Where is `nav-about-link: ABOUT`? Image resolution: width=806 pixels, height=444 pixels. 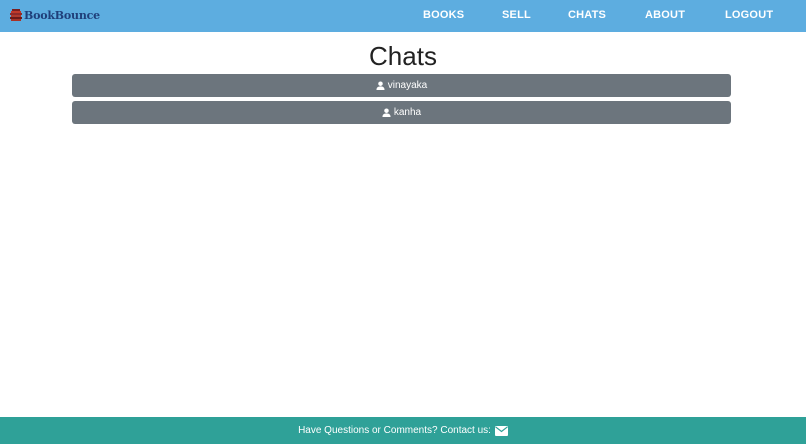 nav-about-link: ABOUT is located at coordinates (665, 15).